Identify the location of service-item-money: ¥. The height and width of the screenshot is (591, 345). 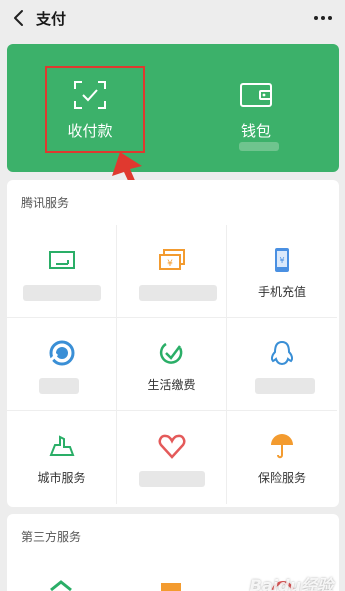
(172, 271).